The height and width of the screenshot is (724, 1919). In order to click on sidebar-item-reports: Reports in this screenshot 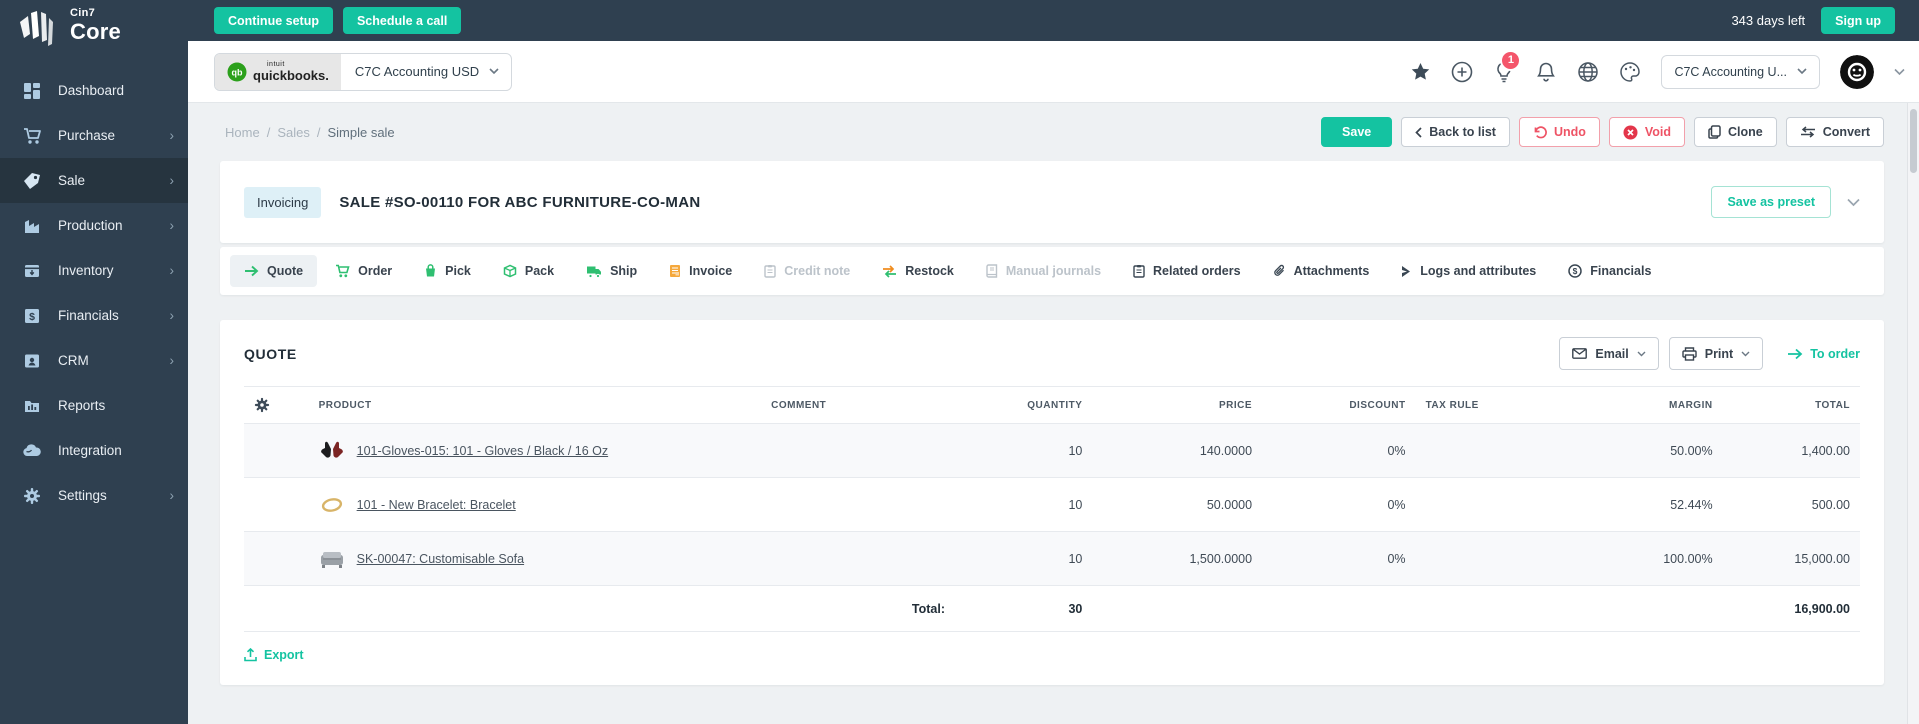, I will do `click(94, 405)`.